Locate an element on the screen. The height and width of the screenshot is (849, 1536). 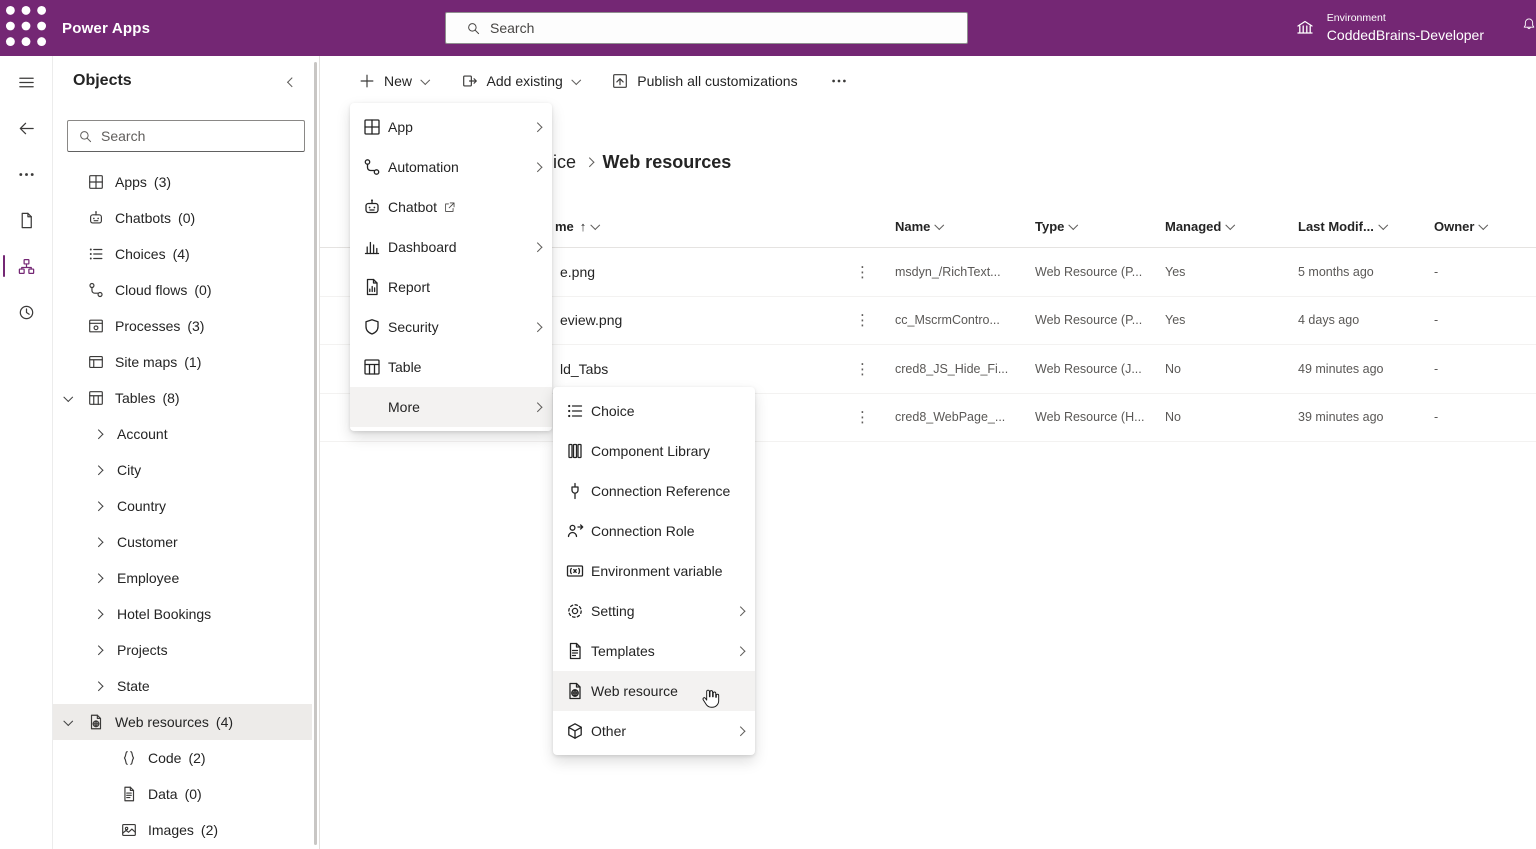
environment-picker: Environment CoddedBrains-Developer is located at coordinates (1389, 28).